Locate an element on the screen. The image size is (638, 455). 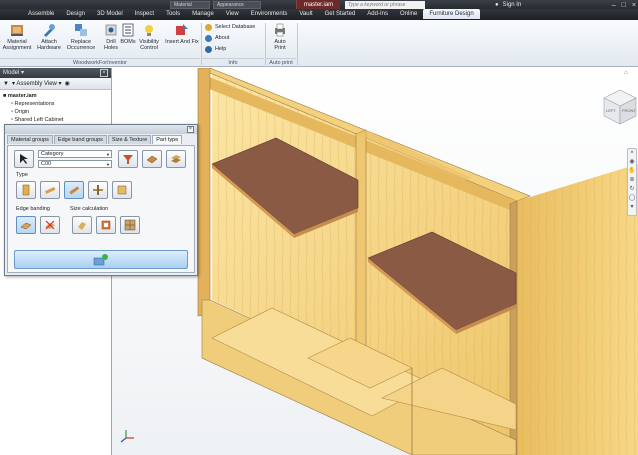
tree-item-label: Representations is located at coordinates (34, 104).